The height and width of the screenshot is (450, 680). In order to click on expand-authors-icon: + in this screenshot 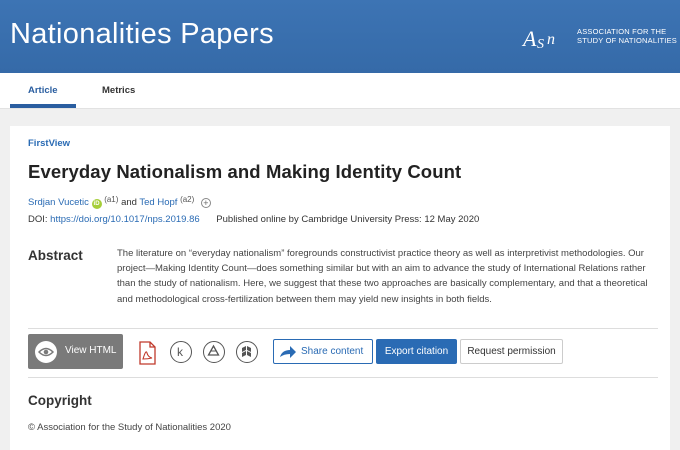, I will do `click(205, 203)`.